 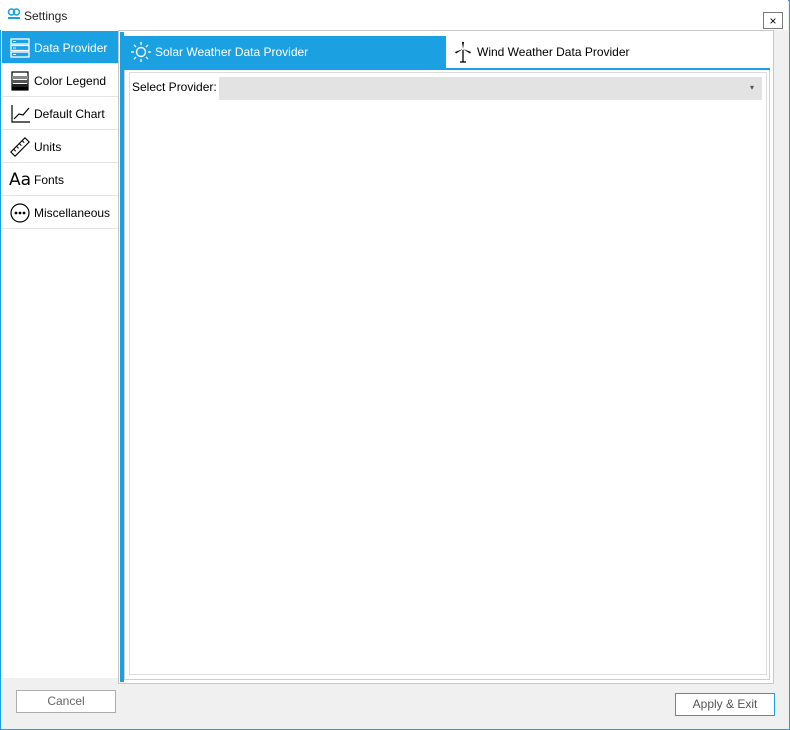 I want to click on tab-wind-weather: Wind Weather Data Provider, so click(x=608, y=52).